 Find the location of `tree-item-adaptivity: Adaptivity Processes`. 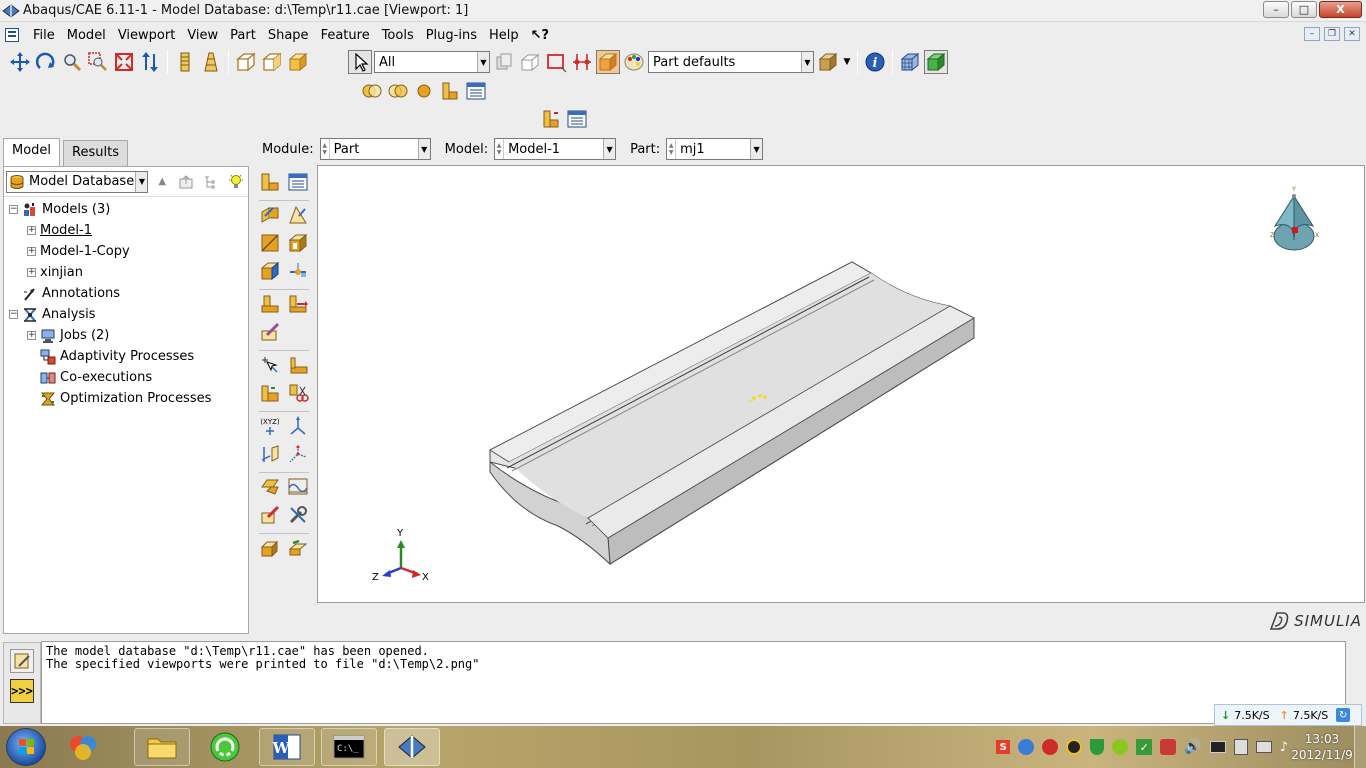

tree-item-adaptivity: Adaptivity Processes is located at coordinates (126, 356).